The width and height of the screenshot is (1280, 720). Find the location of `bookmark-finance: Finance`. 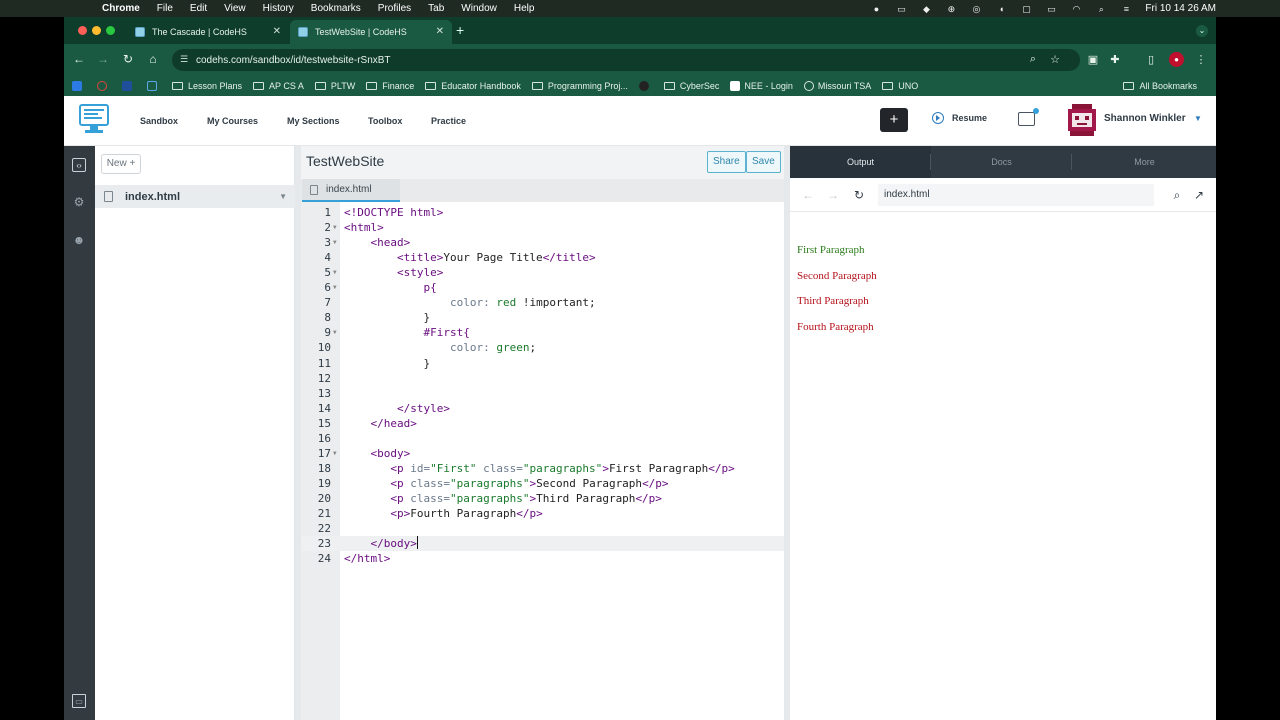

bookmark-finance: Finance is located at coordinates (390, 86).